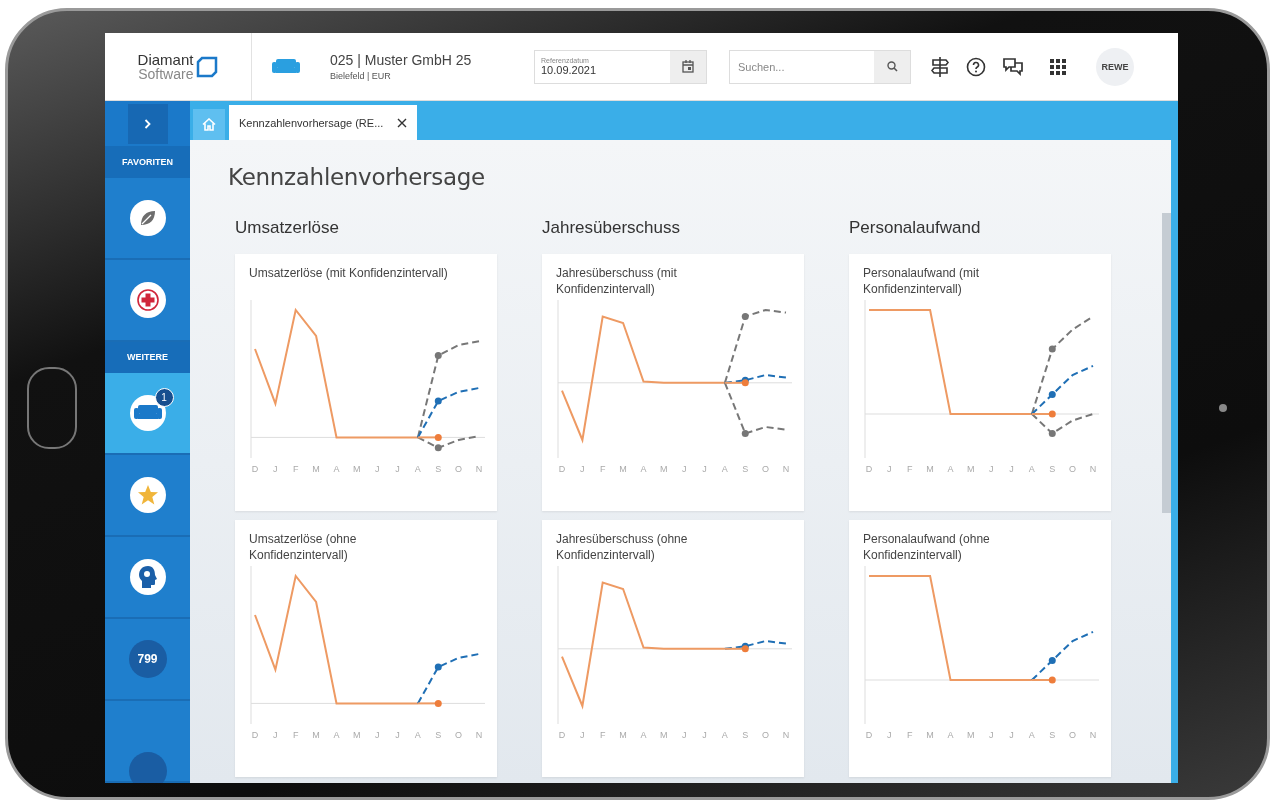  I want to click on chart-title: Jahresüberschuss (mit Konfidenzintervall), so click(617, 282).